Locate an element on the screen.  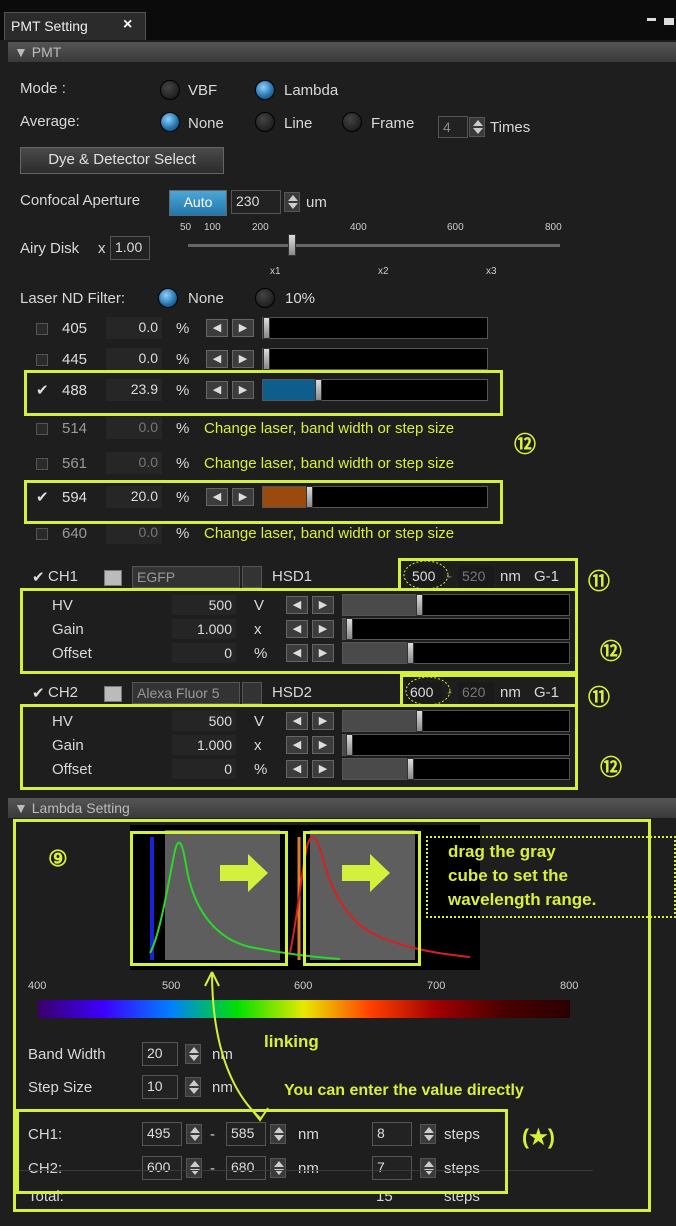
direct-entry-note: You can enter the value directly is located at coordinates (404, 1090).